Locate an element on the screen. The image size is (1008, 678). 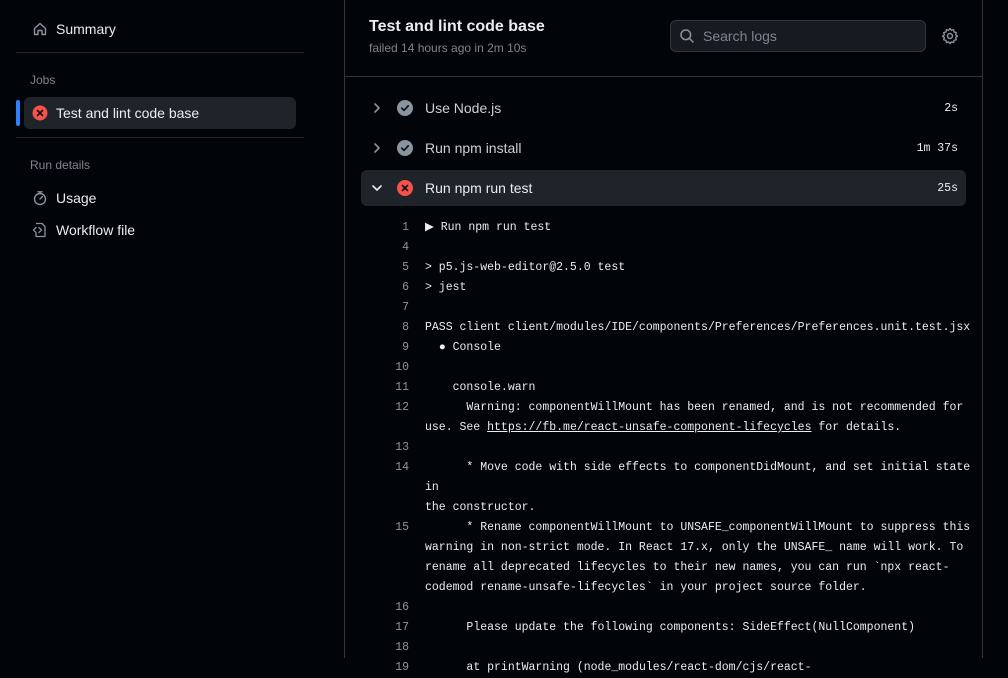
log-line-number: 19 is located at coordinates (385, 668).